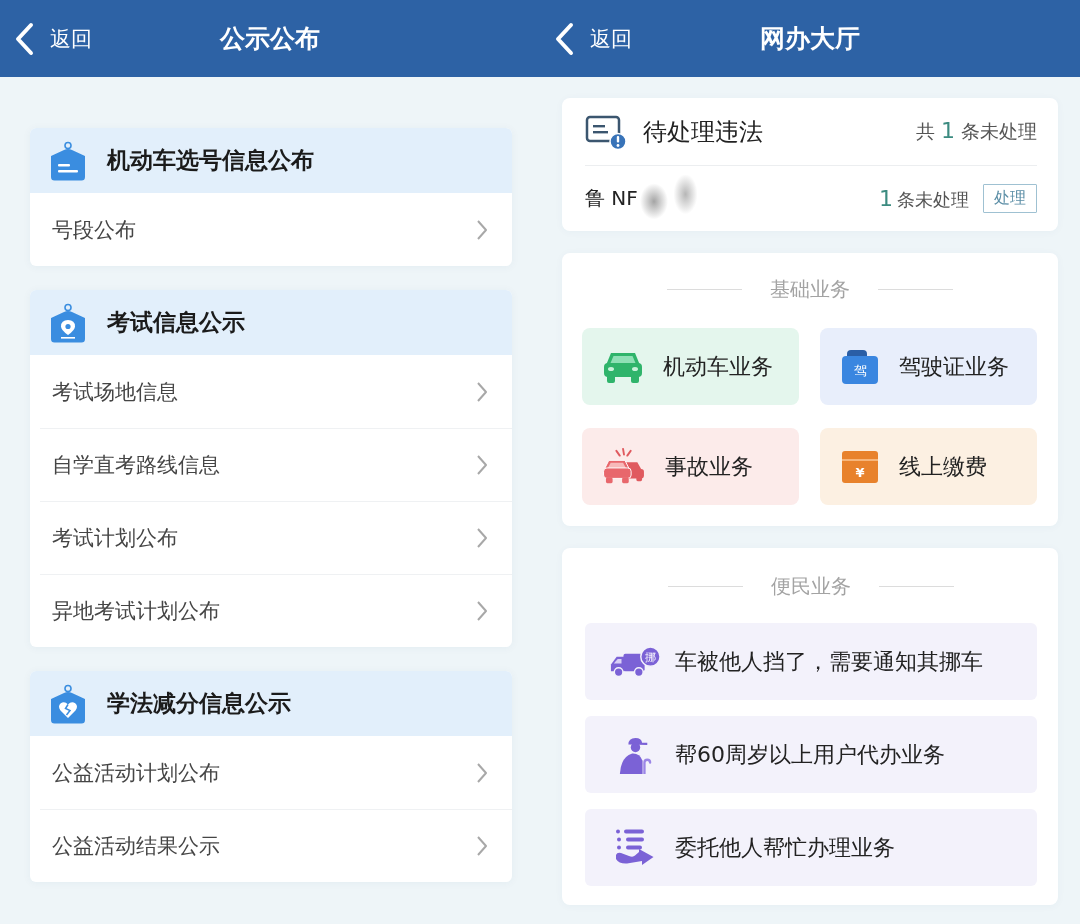 The height and width of the screenshot is (924, 1080). What do you see at coordinates (276, 610) in the screenshot?
I see `list-item: 异地考试计划公布` at bounding box center [276, 610].